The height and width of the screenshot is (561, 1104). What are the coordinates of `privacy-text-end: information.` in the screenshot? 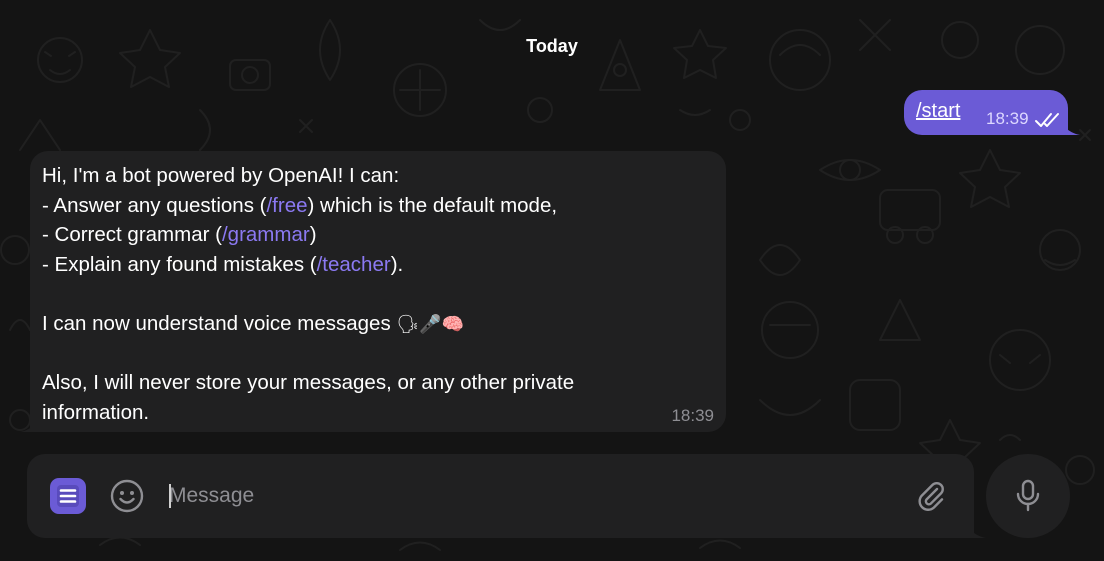 It's located at (96, 412).